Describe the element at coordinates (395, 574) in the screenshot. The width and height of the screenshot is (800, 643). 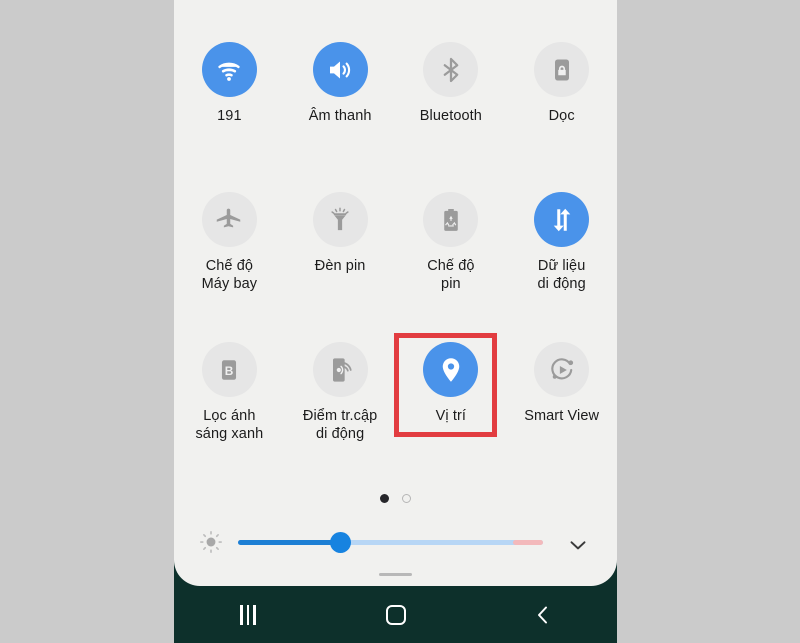
I see `panel-drag-handle` at that location.